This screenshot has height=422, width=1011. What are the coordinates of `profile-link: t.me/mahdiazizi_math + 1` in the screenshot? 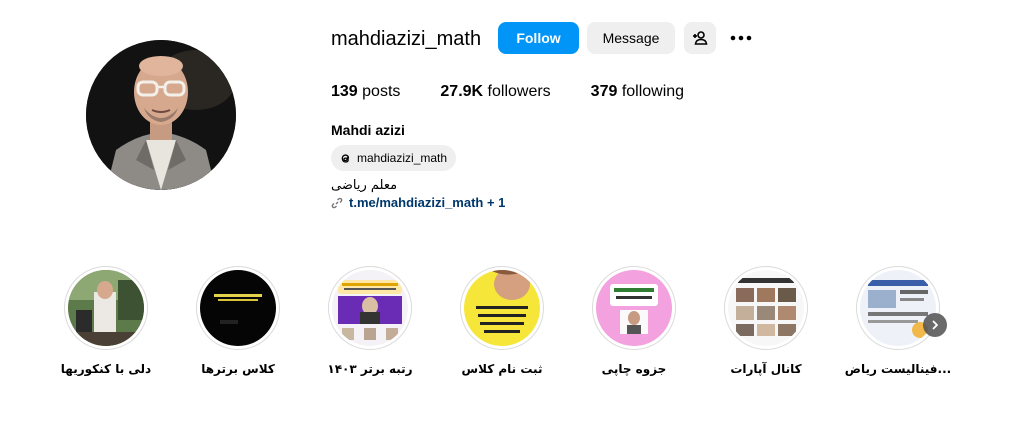 It's located at (418, 202).